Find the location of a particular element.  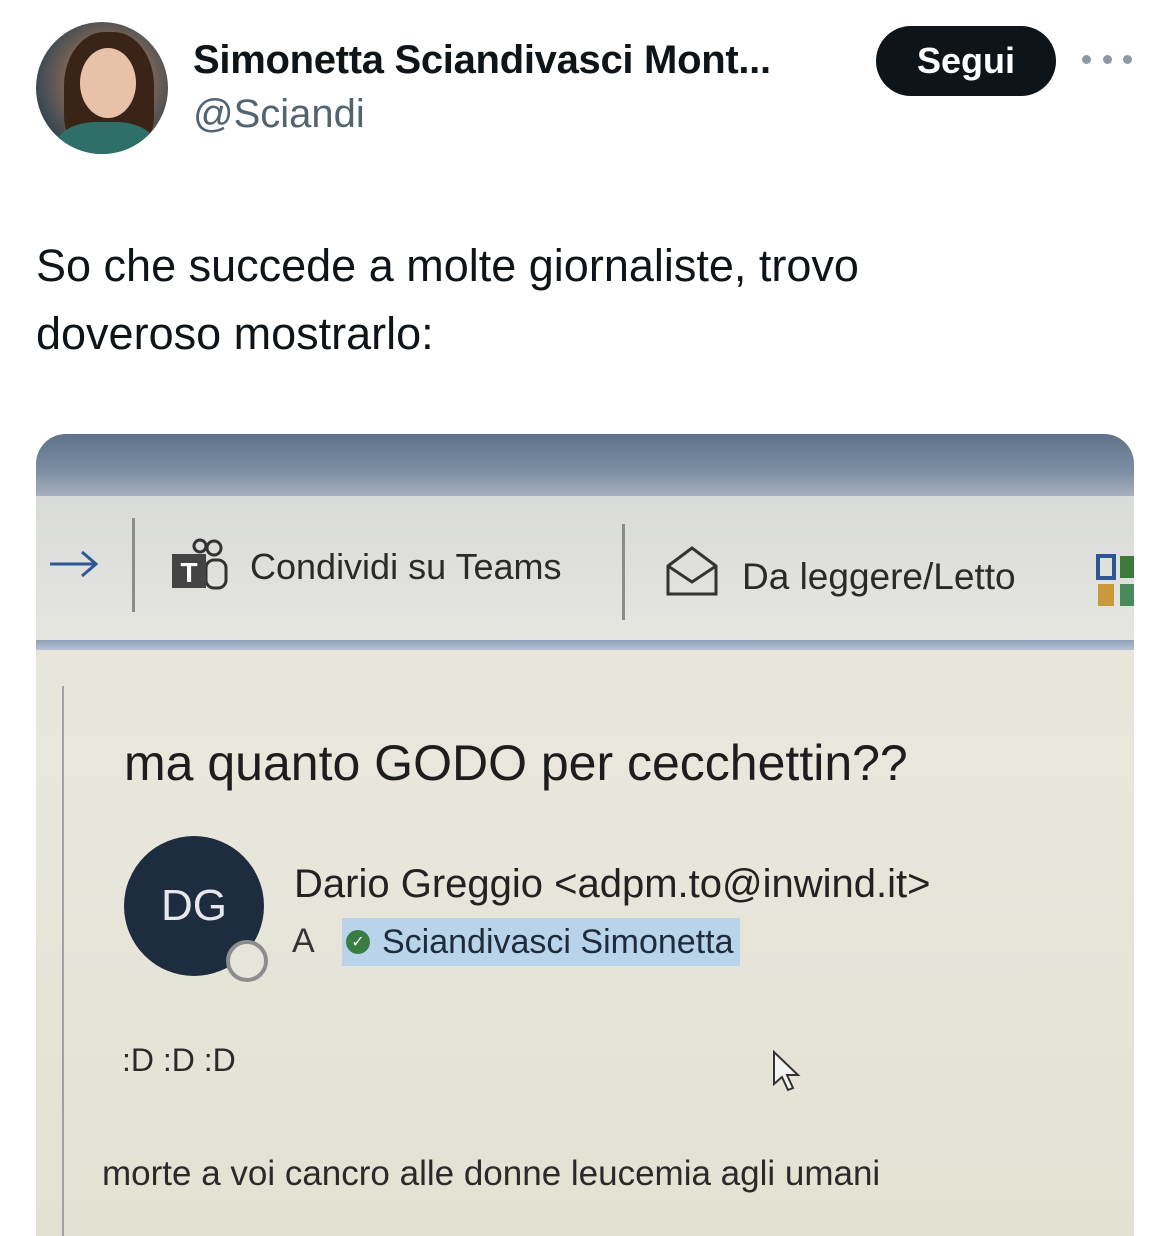

author-avatar is located at coordinates (102, 88).